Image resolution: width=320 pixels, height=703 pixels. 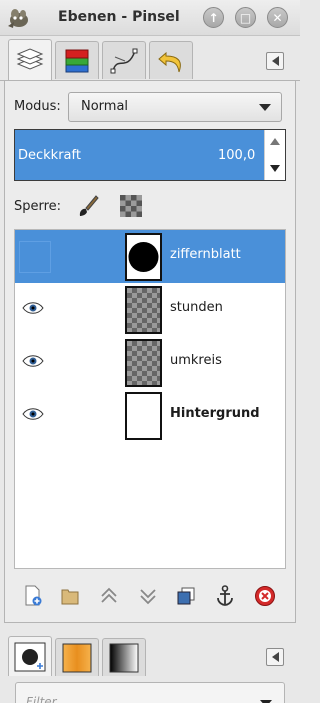 I want to click on arrow-up-icon: ↑, so click(x=213, y=17).